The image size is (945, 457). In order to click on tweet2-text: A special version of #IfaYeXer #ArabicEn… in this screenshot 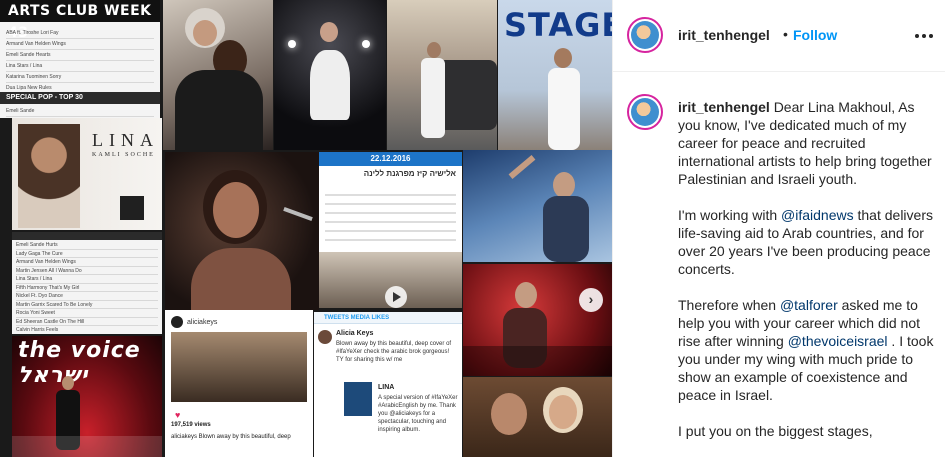, I will do `click(418, 414)`.